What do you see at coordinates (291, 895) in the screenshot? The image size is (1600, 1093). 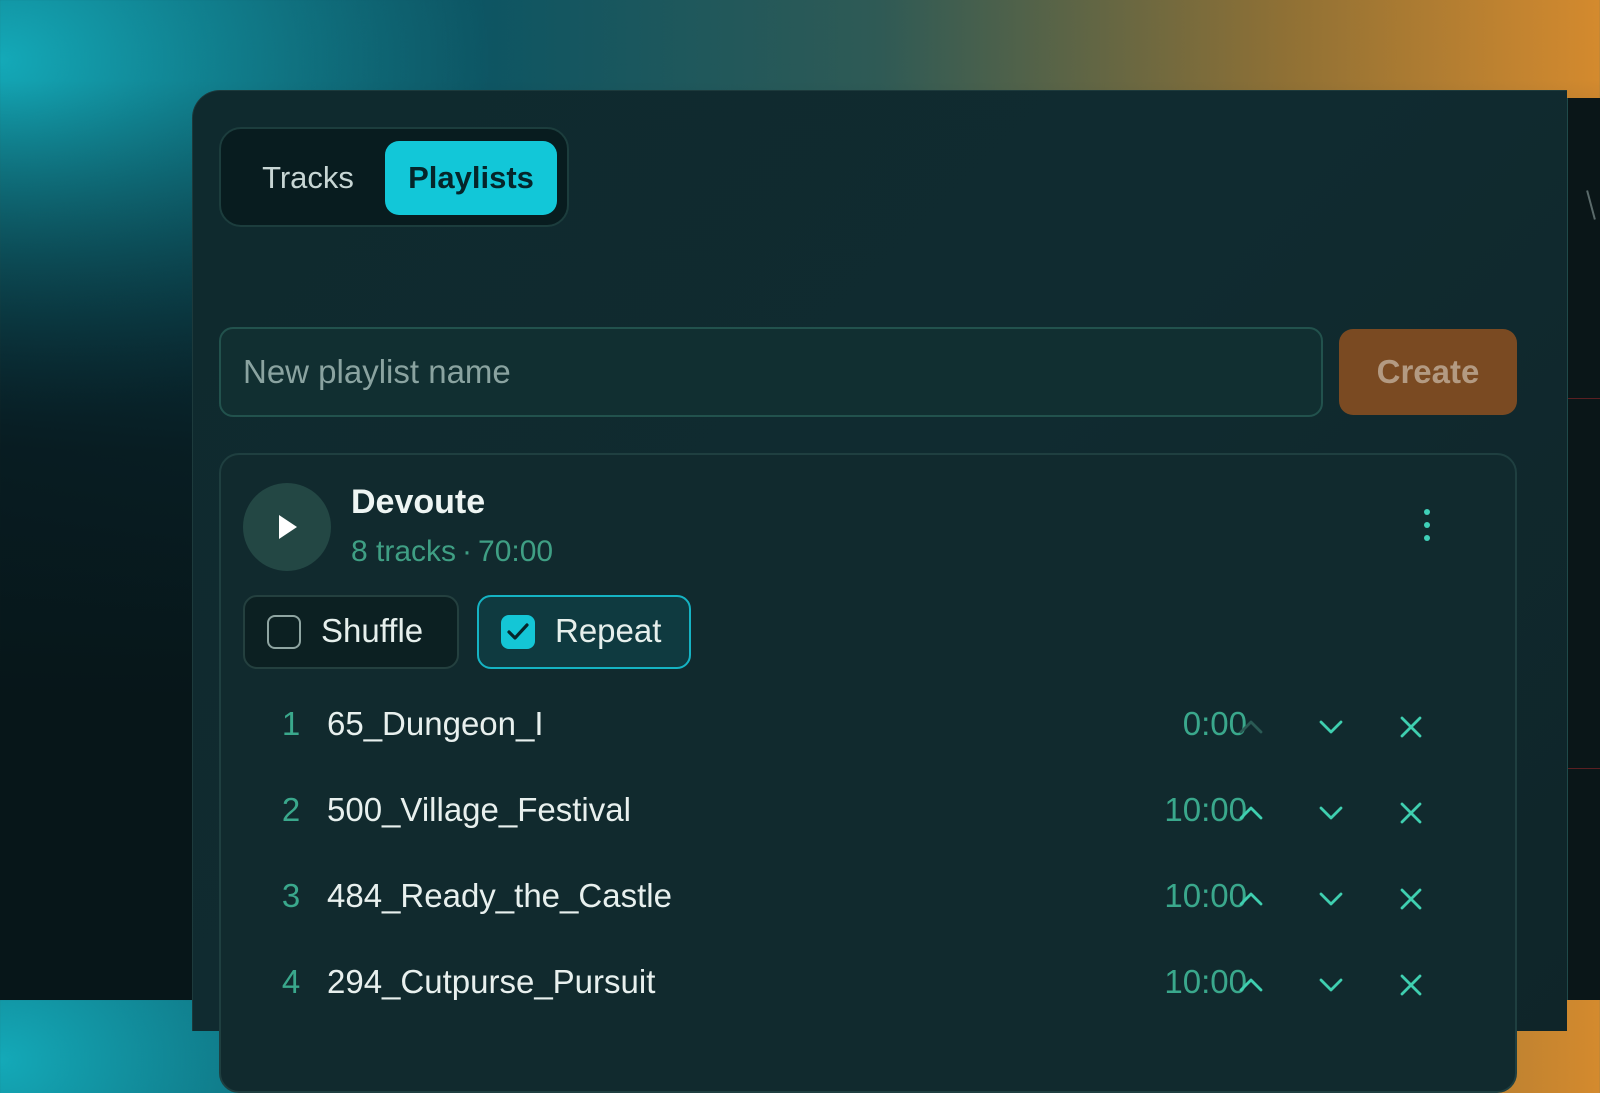 I see `track-number: 3` at bounding box center [291, 895].